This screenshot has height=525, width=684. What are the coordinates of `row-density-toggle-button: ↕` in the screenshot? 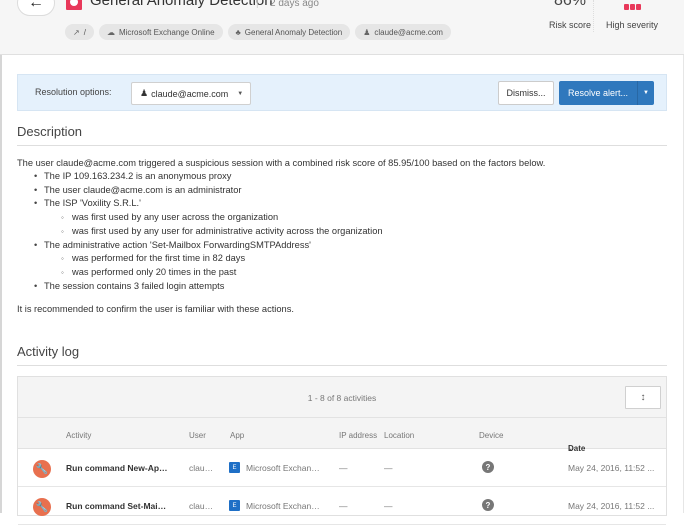 It's located at (643, 397).